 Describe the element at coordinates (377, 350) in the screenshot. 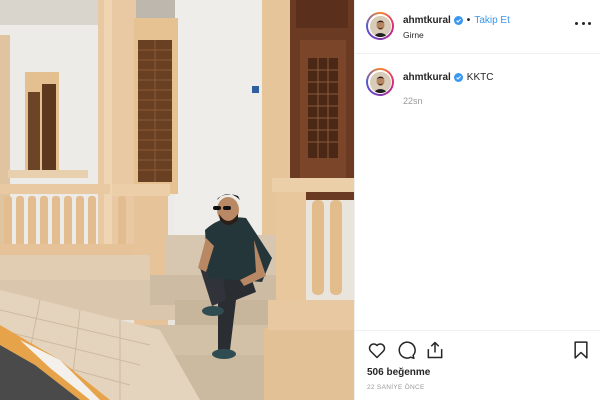

I see `heart-icon` at that location.